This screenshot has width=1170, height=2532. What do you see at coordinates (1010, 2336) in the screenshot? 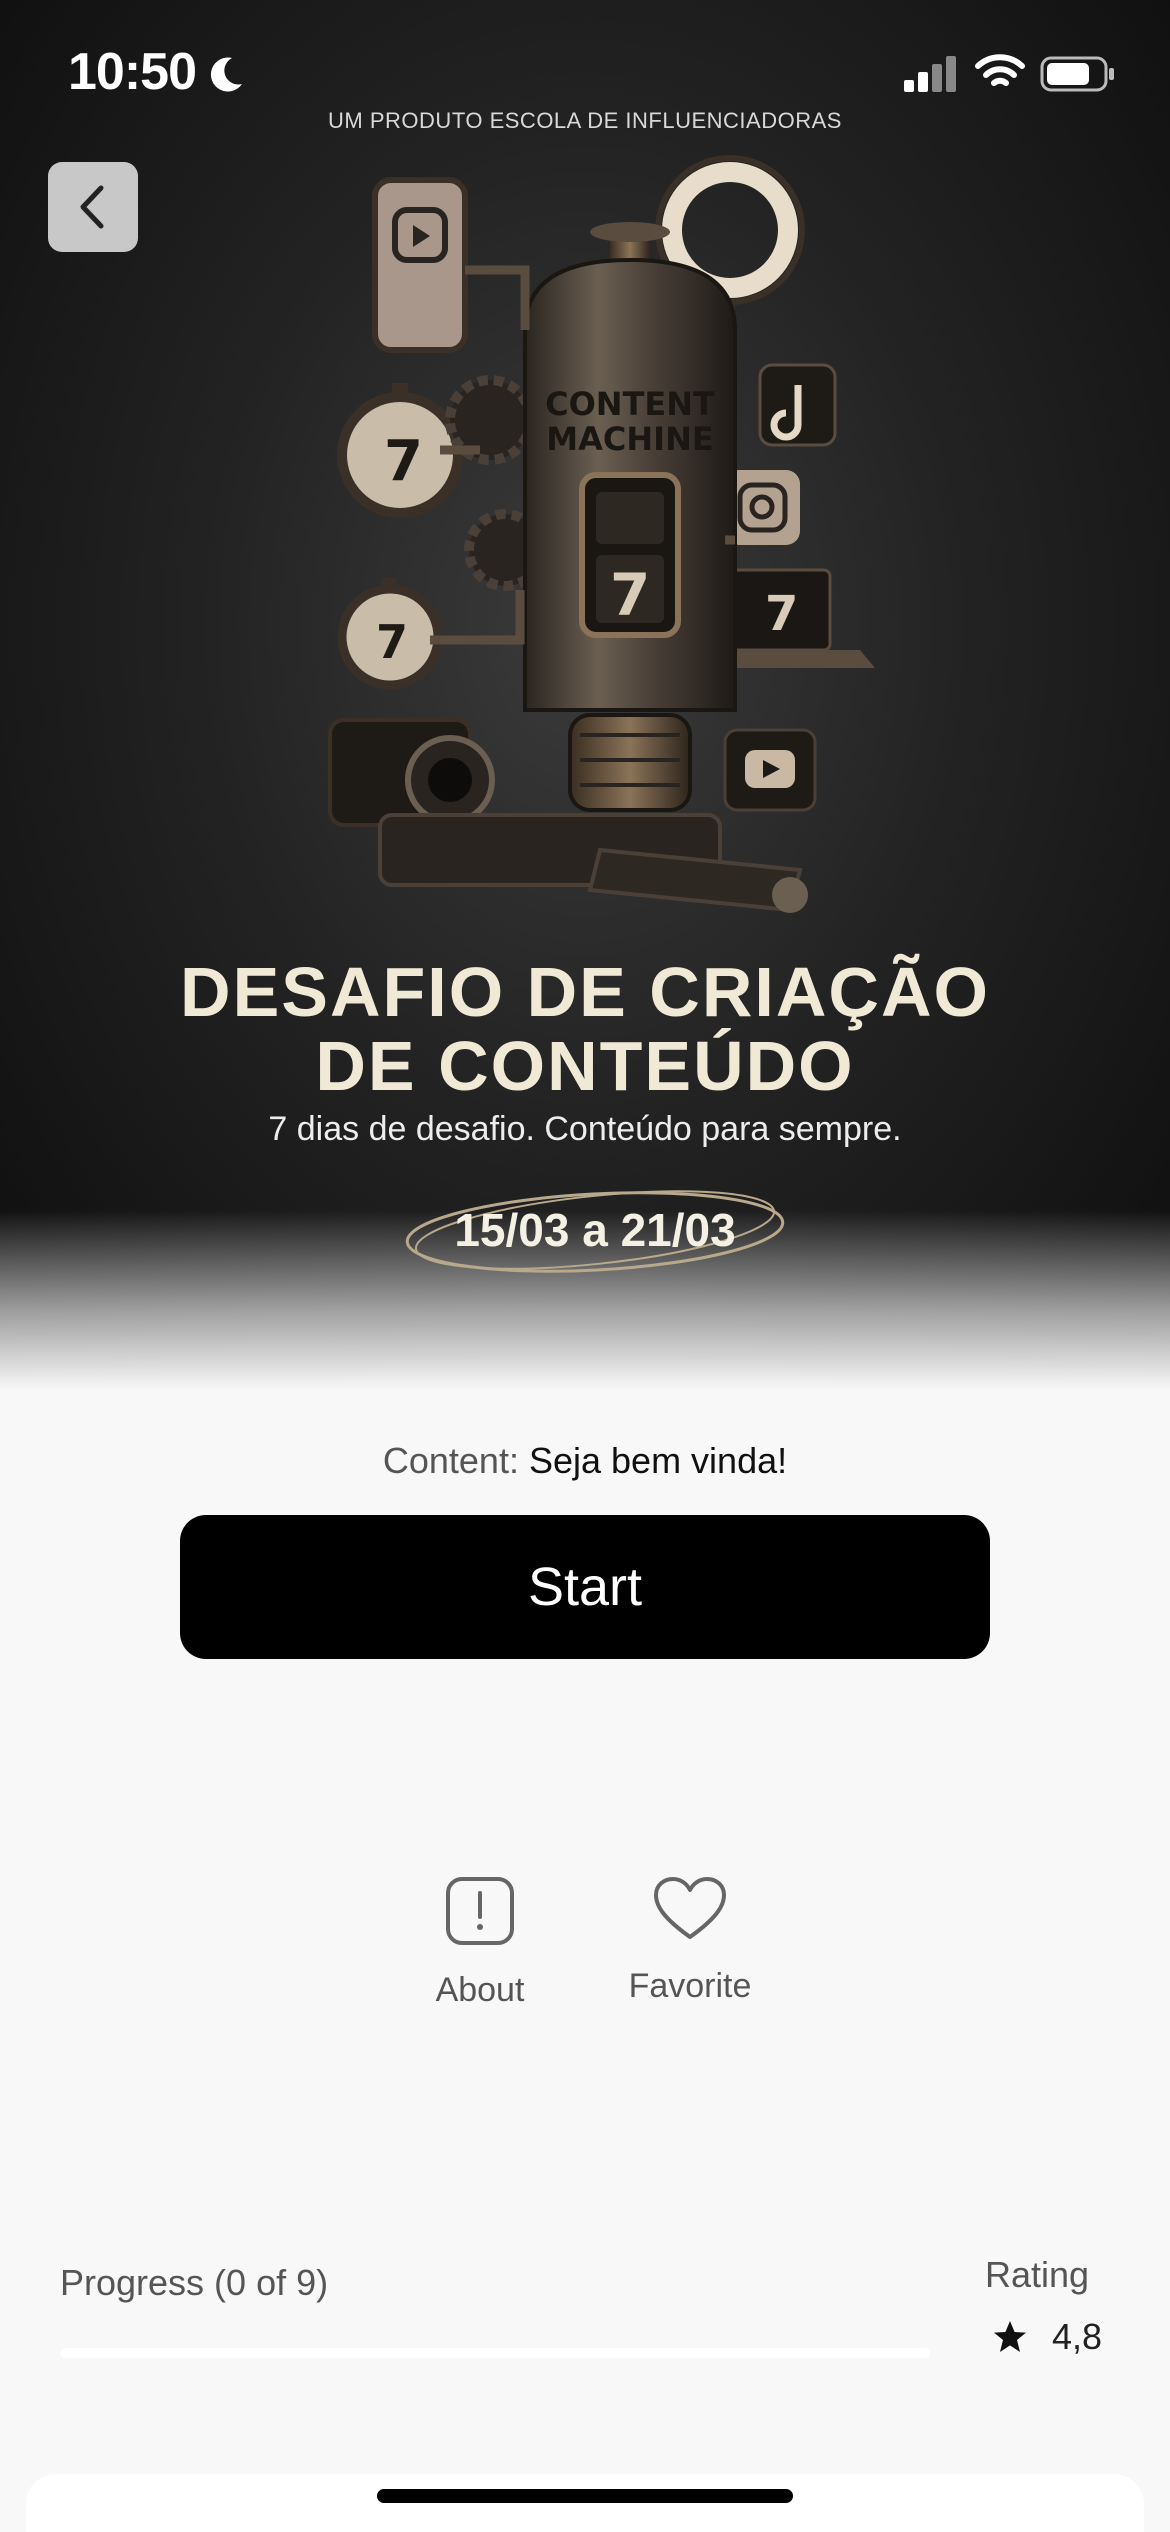
I see `star-icon` at bounding box center [1010, 2336].